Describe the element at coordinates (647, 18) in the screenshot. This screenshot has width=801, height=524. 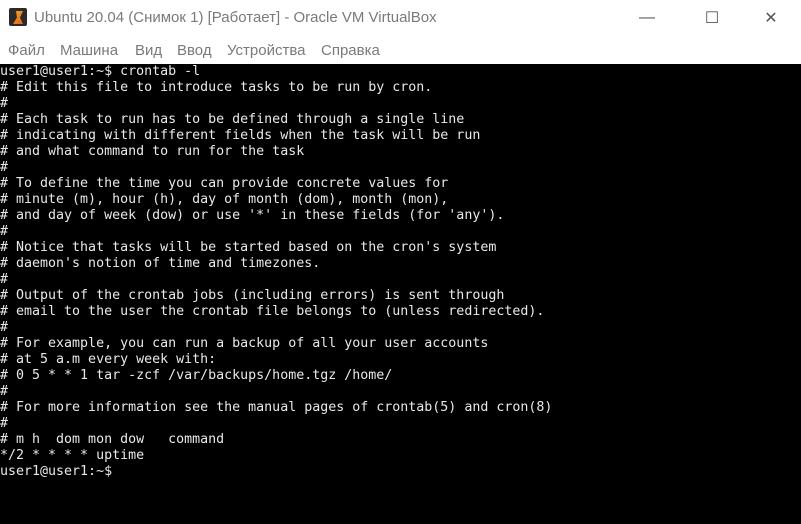
I see `minimize-button: —` at that location.